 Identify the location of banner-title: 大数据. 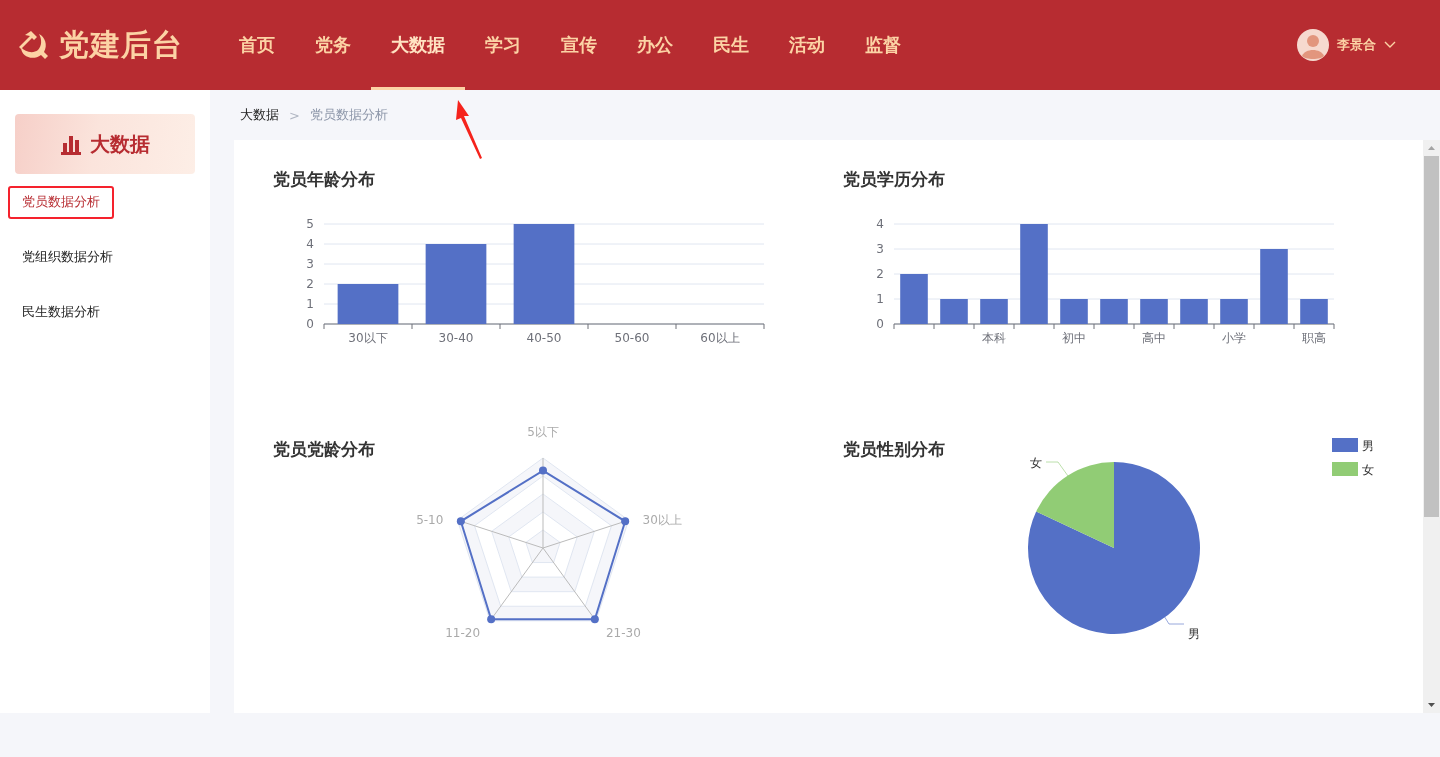
(120, 144).